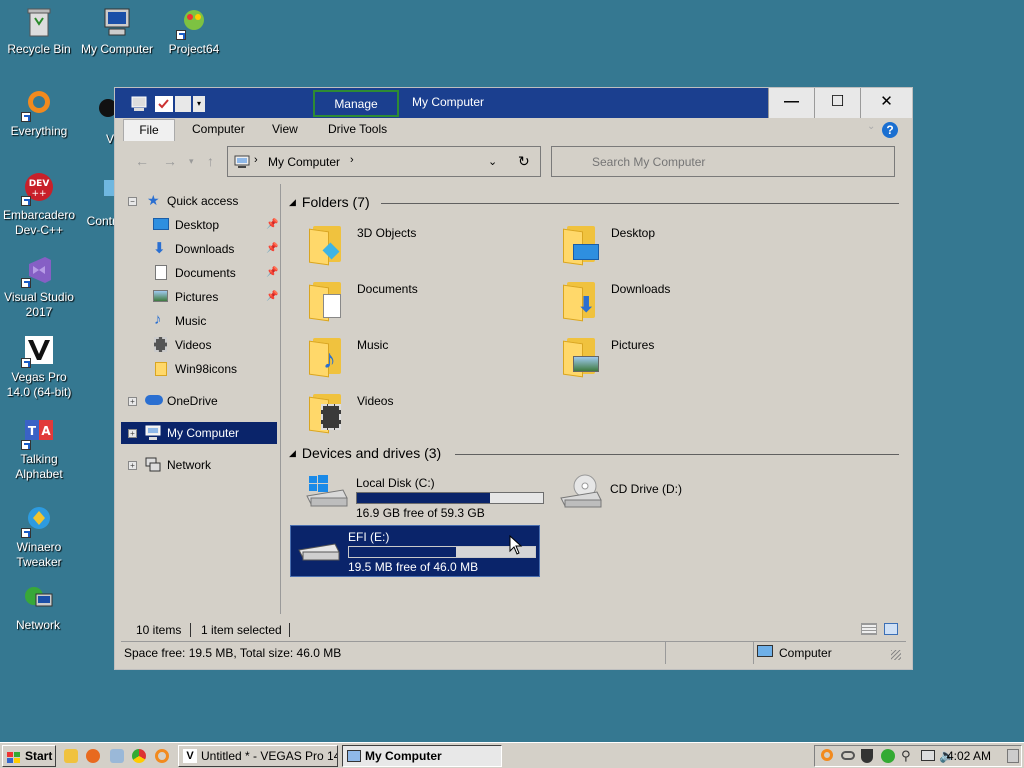 This screenshot has height=768, width=1024. I want to click on desktop-icon-partial-v: V, so click(93, 121).